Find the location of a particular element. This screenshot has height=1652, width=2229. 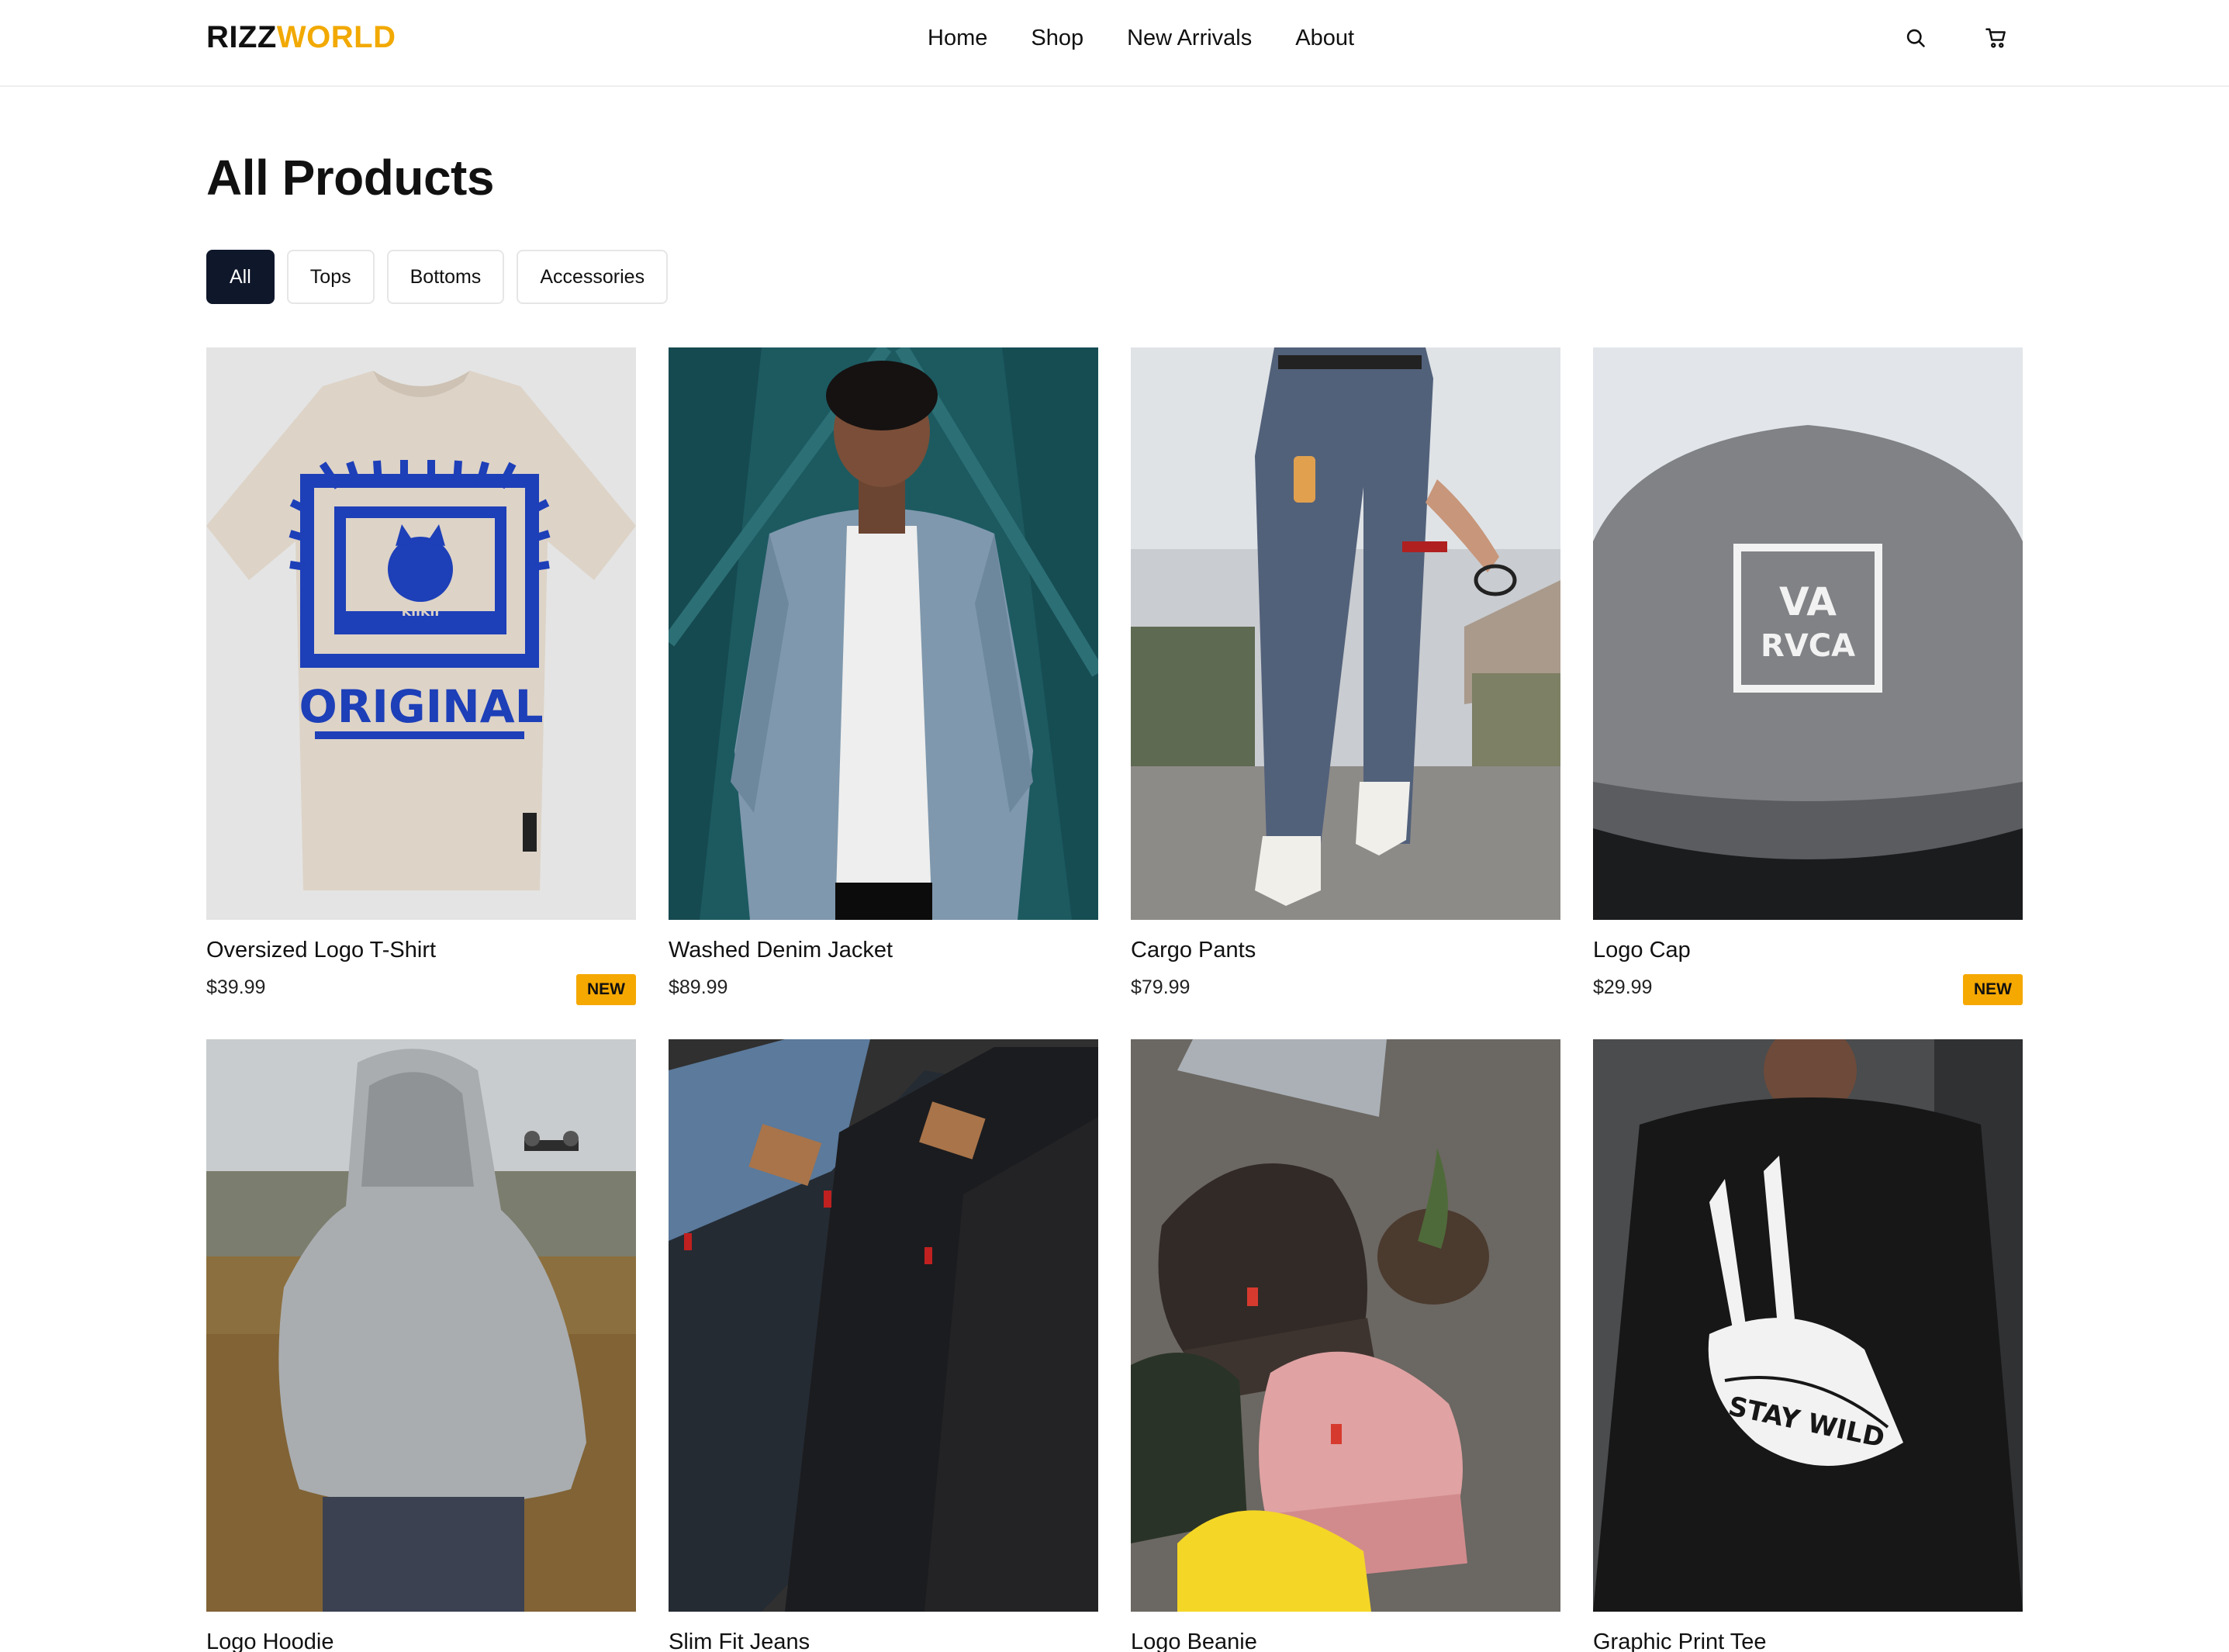

product-price: $29.99 is located at coordinates (1623, 987).